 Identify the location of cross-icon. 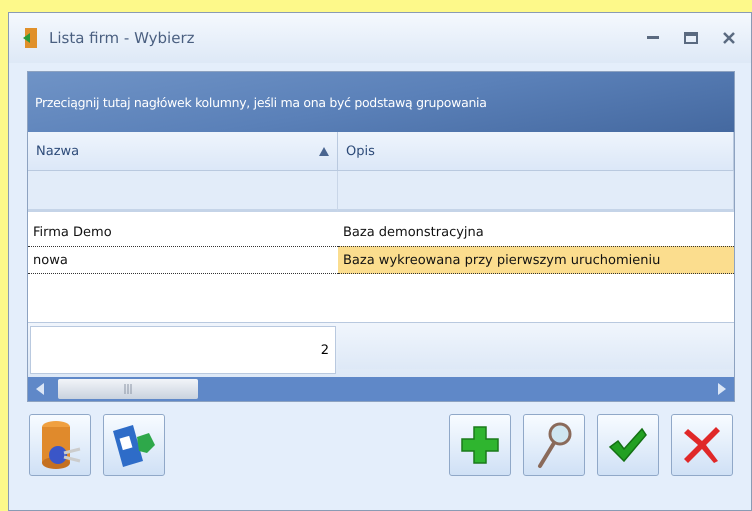
(702, 445).